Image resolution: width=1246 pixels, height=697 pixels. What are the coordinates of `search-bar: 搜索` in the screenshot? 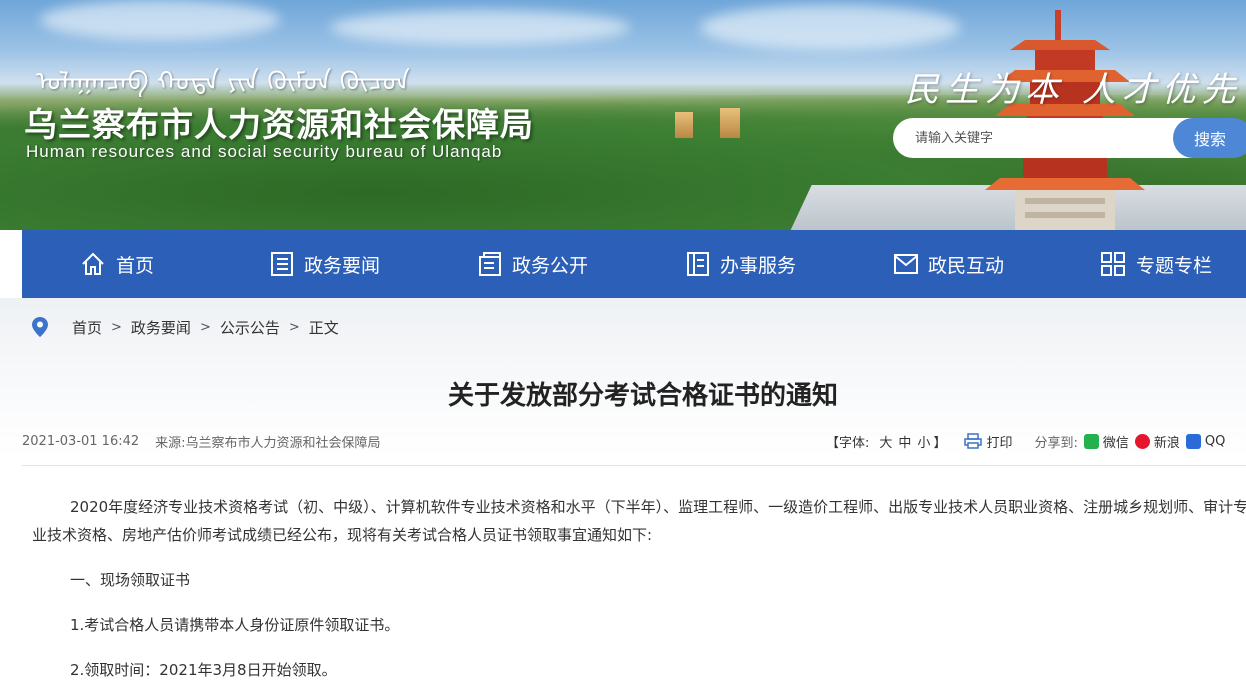 It's located at (1069, 138).